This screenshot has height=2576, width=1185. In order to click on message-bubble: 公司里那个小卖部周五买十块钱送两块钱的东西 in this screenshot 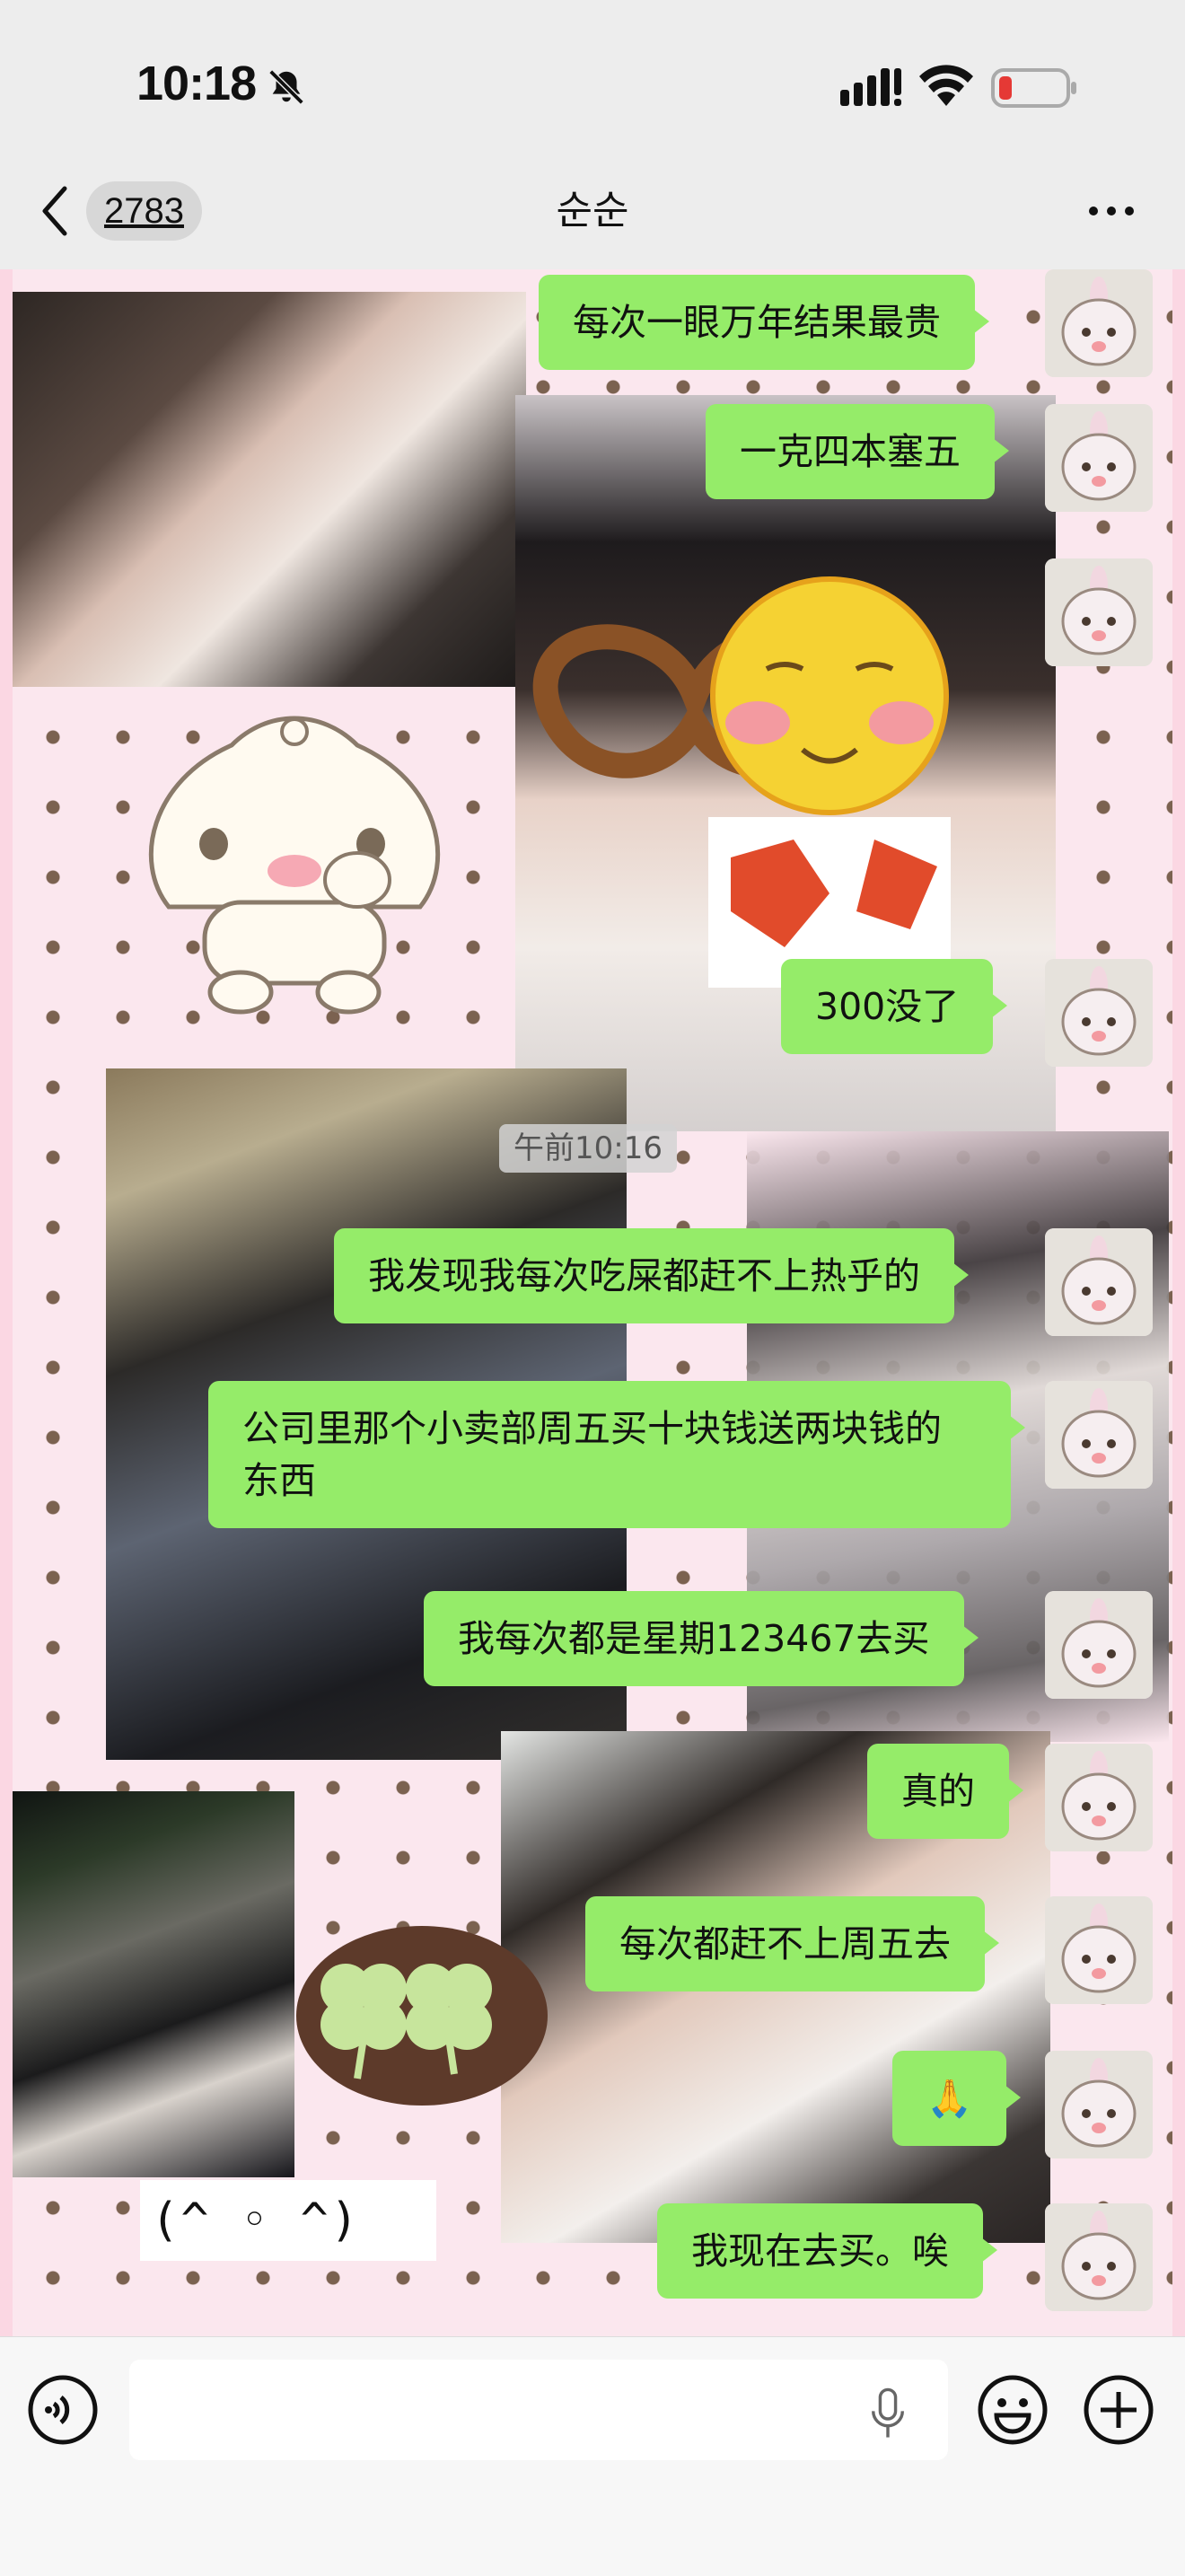, I will do `click(616, 1454)`.